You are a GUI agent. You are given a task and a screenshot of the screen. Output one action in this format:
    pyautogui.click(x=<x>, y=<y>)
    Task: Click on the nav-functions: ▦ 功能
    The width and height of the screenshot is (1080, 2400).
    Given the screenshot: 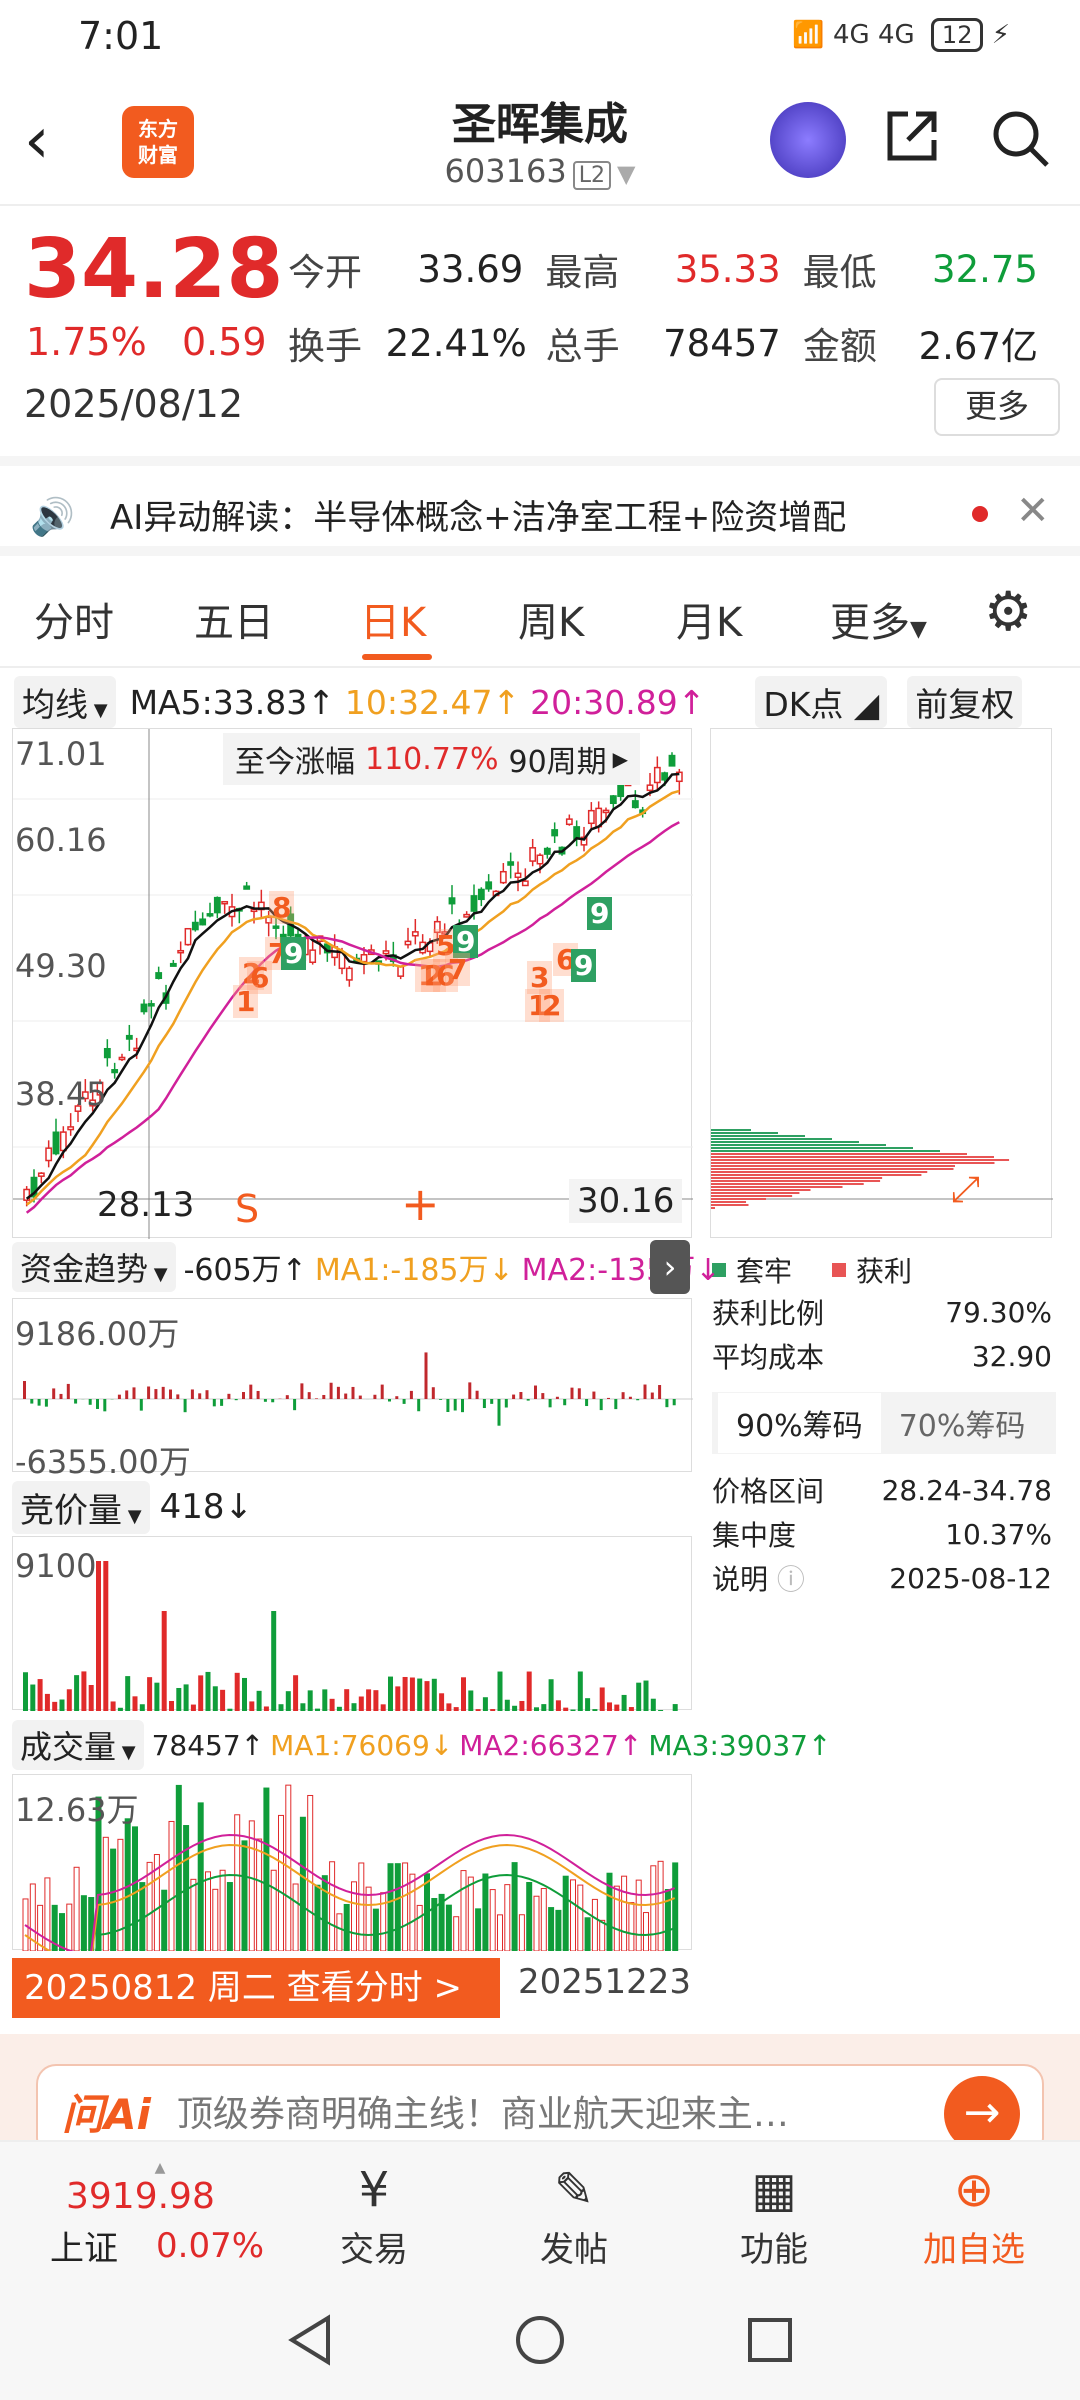 What is the action you would take?
    pyautogui.click(x=774, y=2216)
    